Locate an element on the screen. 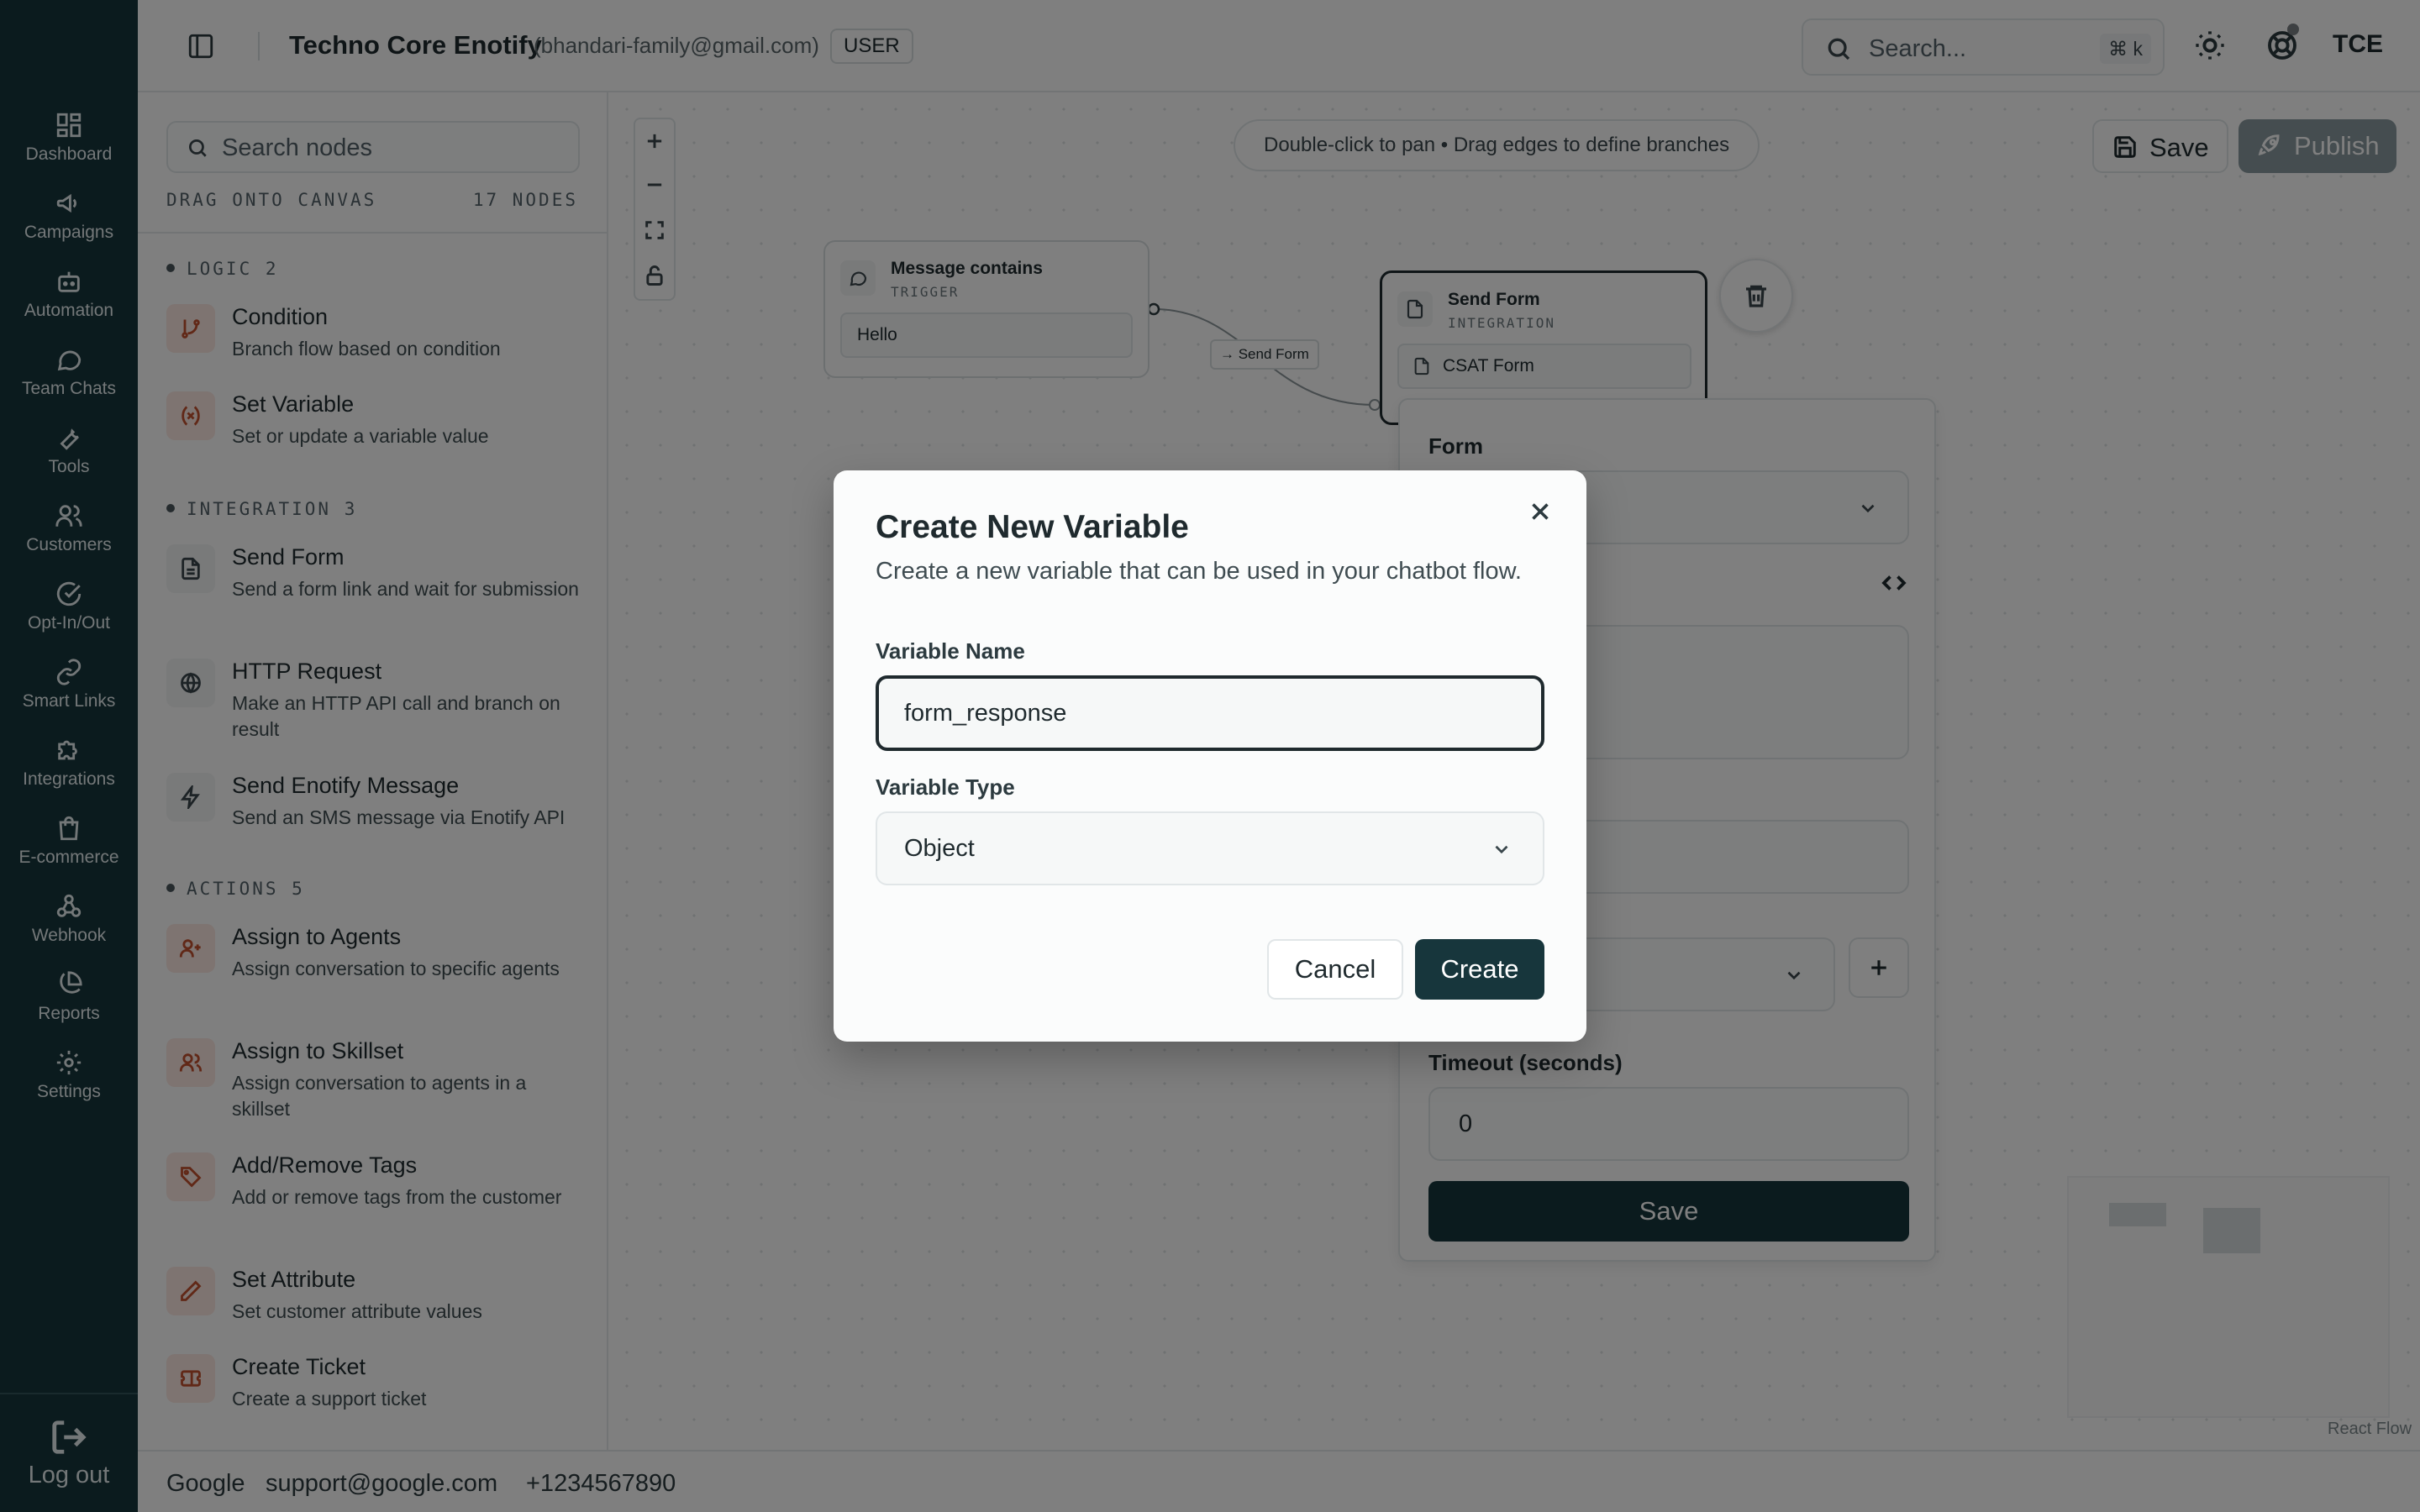 The image size is (2420, 1512). cancel-button: Cancel is located at coordinates (1335, 969).